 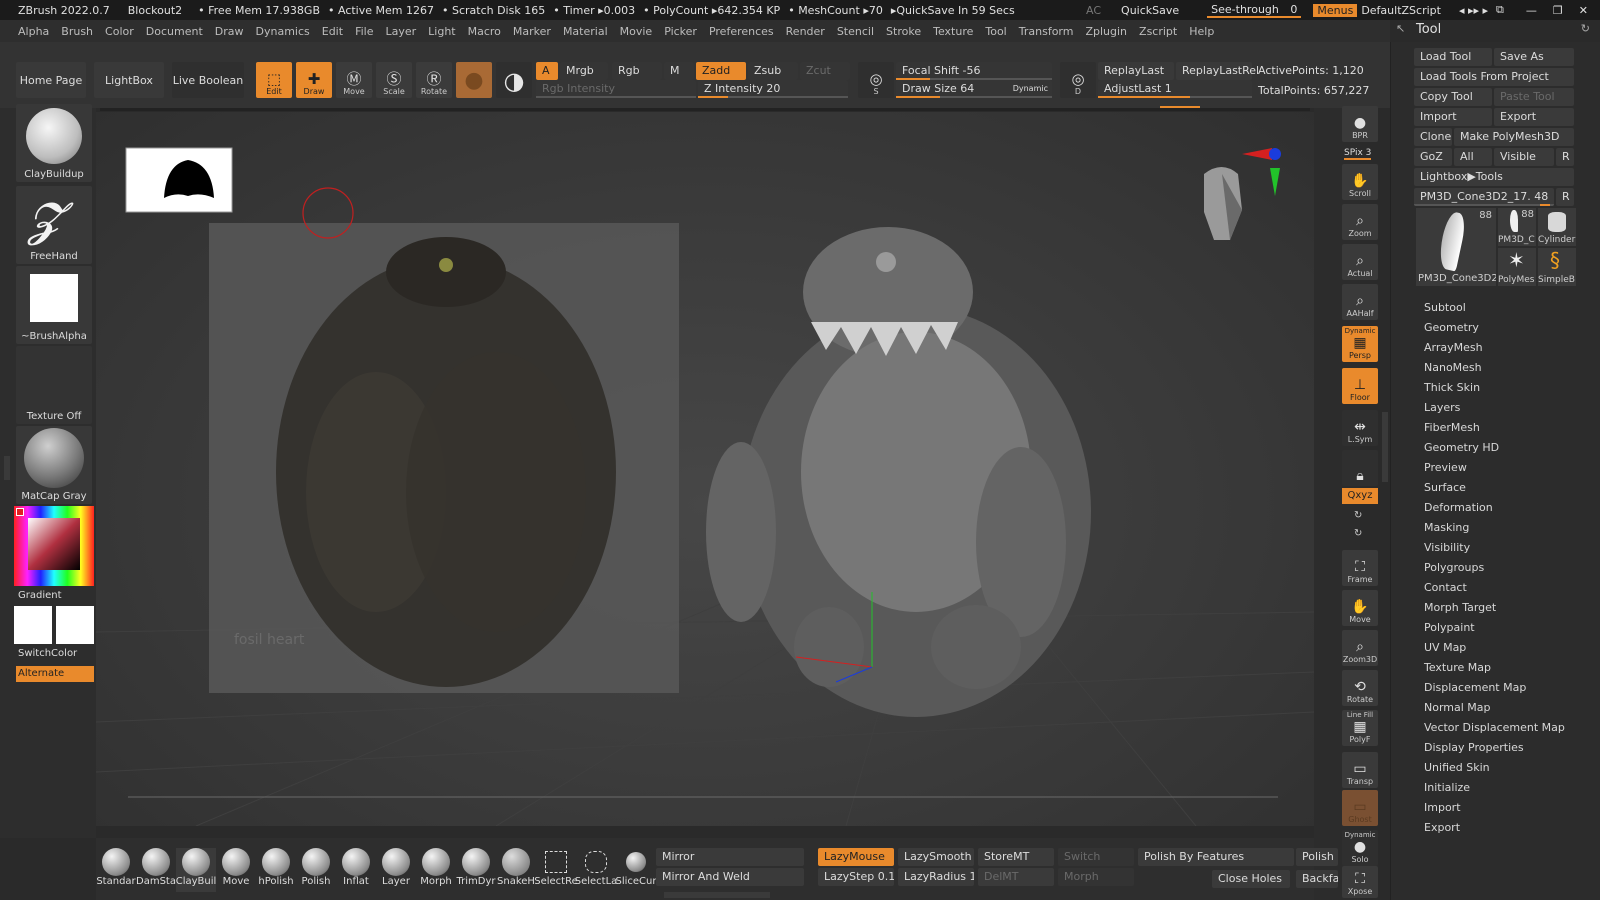 I want to click on brush-snakehook: SnakeH, so click(x=516, y=870).